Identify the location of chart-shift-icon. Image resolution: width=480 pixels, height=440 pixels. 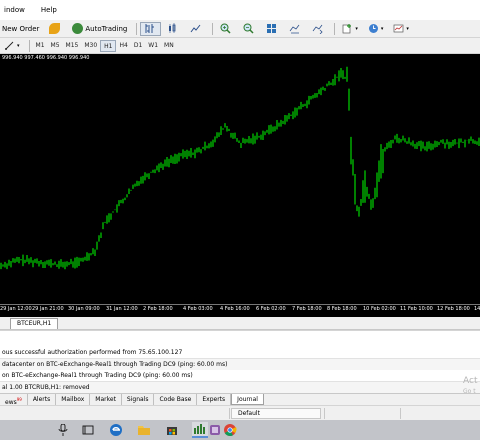
(295, 29).